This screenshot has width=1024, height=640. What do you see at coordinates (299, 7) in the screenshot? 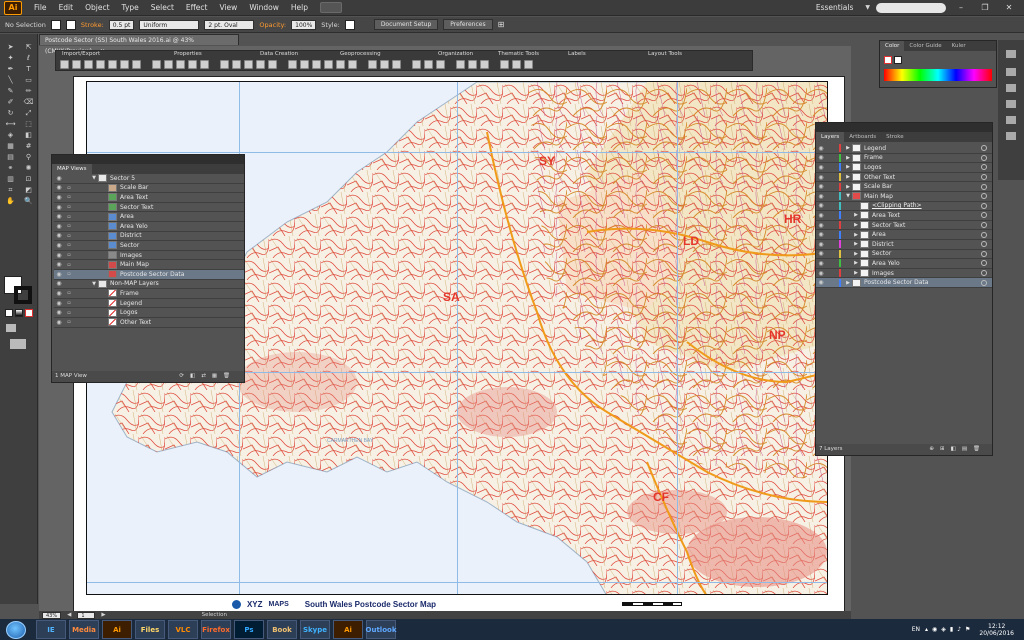
I see `menu-help: Help` at bounding box center [299, 7].